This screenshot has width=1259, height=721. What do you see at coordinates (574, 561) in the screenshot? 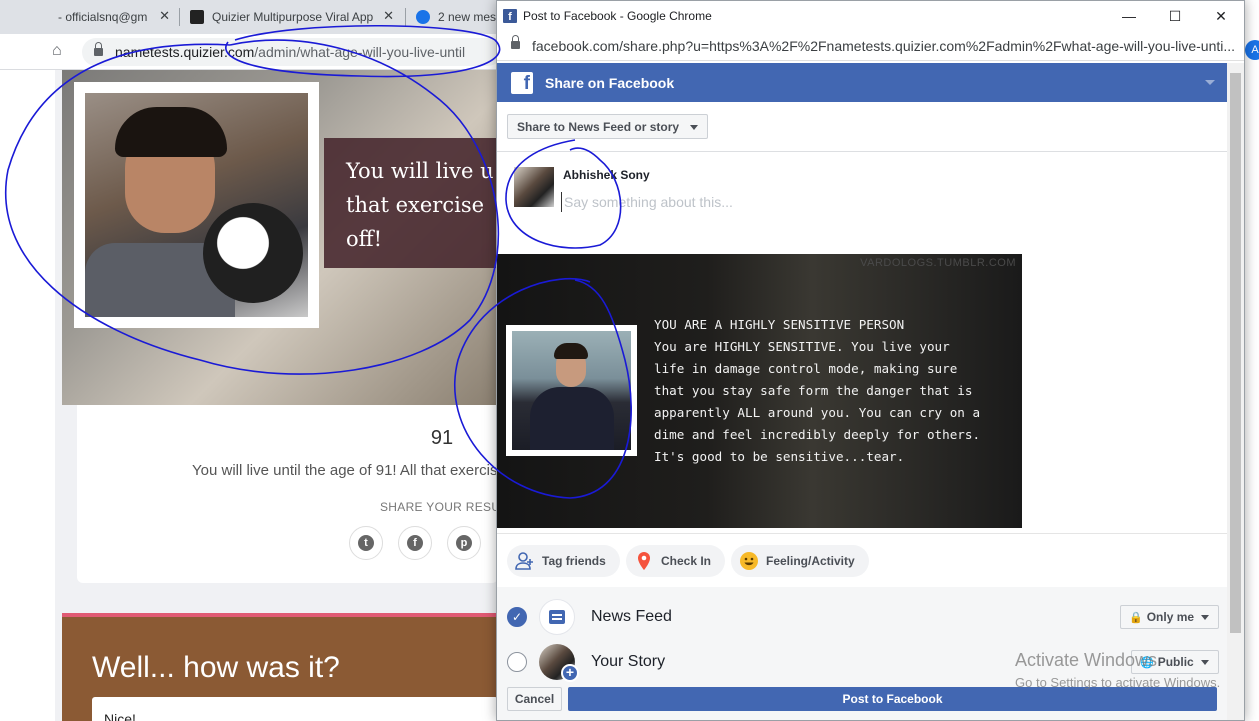
I see `tag-friends-label: Tag friends` at bounding box center [574, 561].